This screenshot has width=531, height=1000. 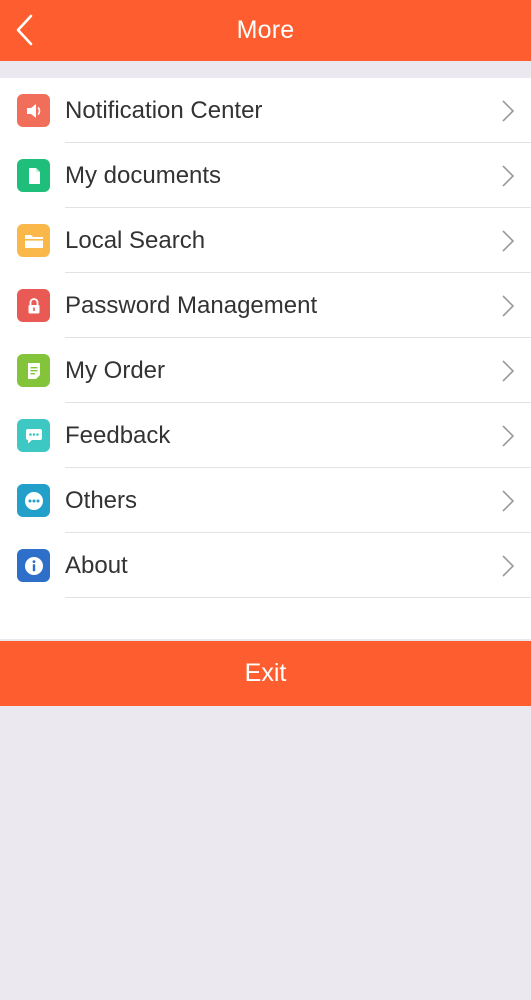 What do you see at coordinates (34, 30) in the screenshot?
I see `back-button` at bounding box center [34, 30].